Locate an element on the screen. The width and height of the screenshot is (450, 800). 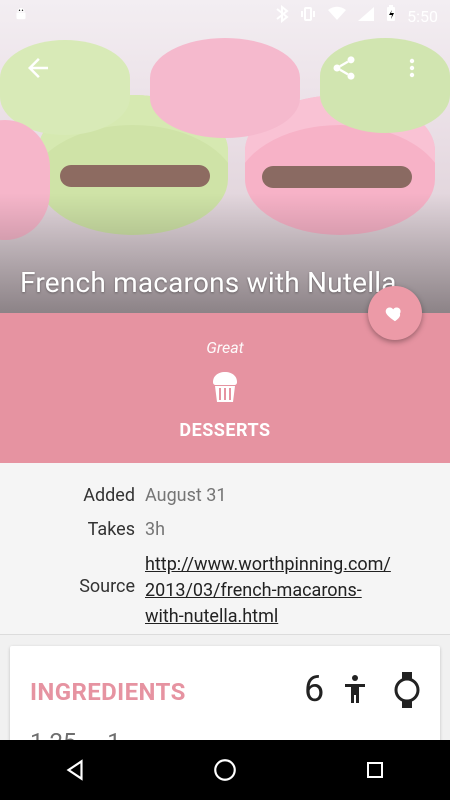
vibrate-icon is located at coordinates (308, 16).